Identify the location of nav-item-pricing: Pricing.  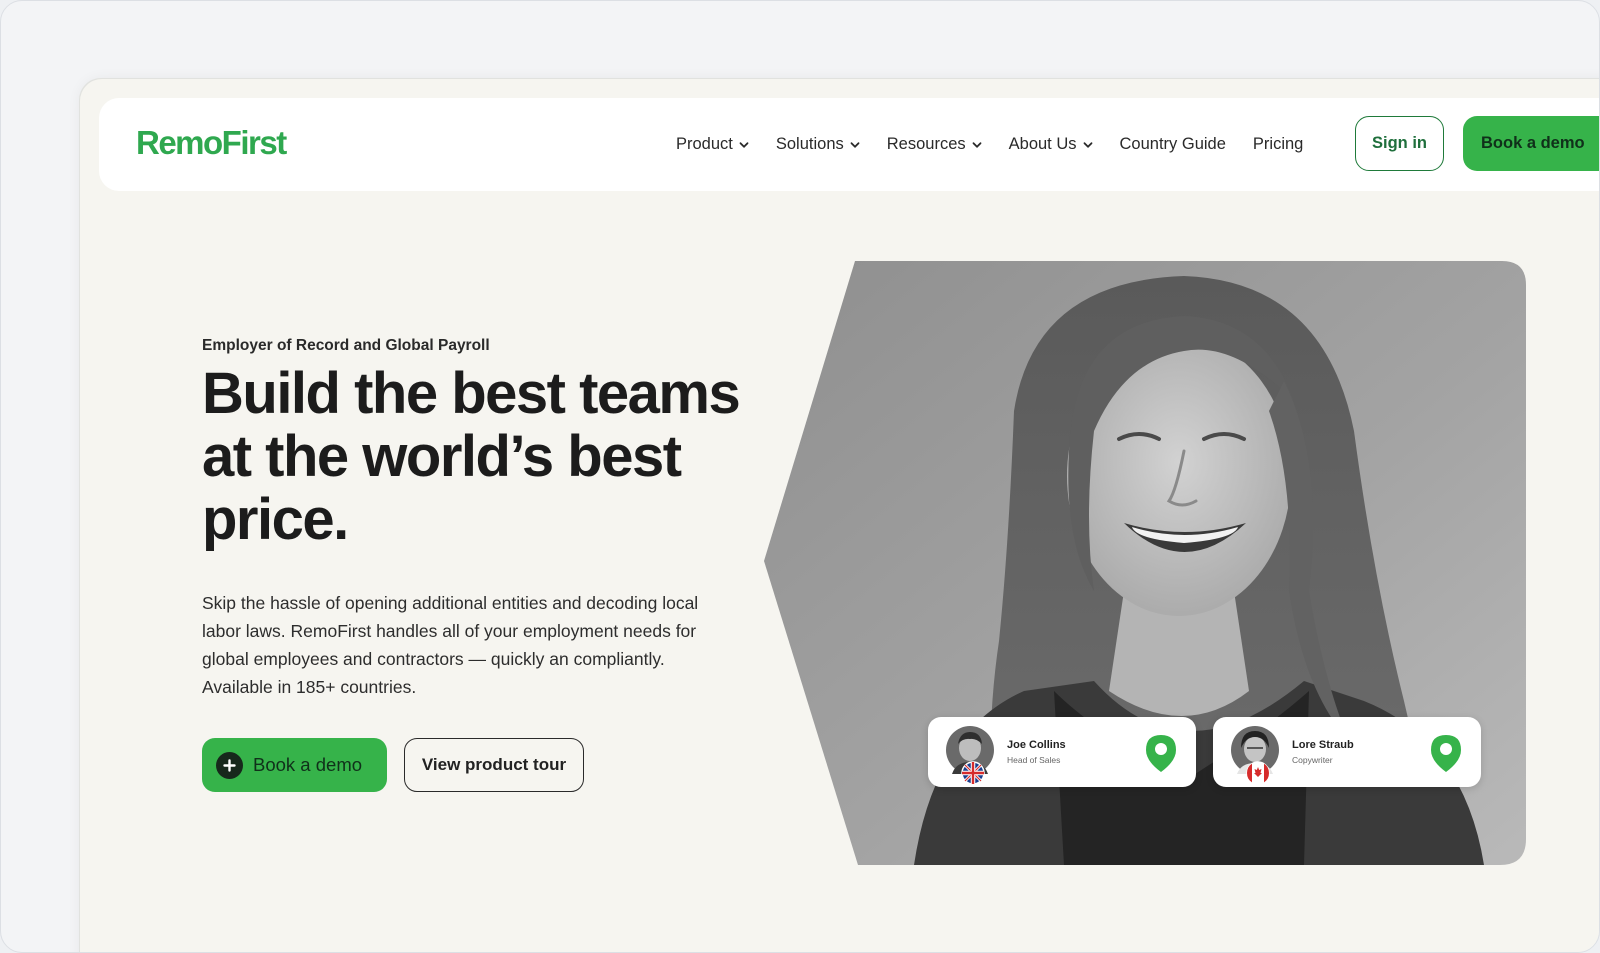
(1278, 144).